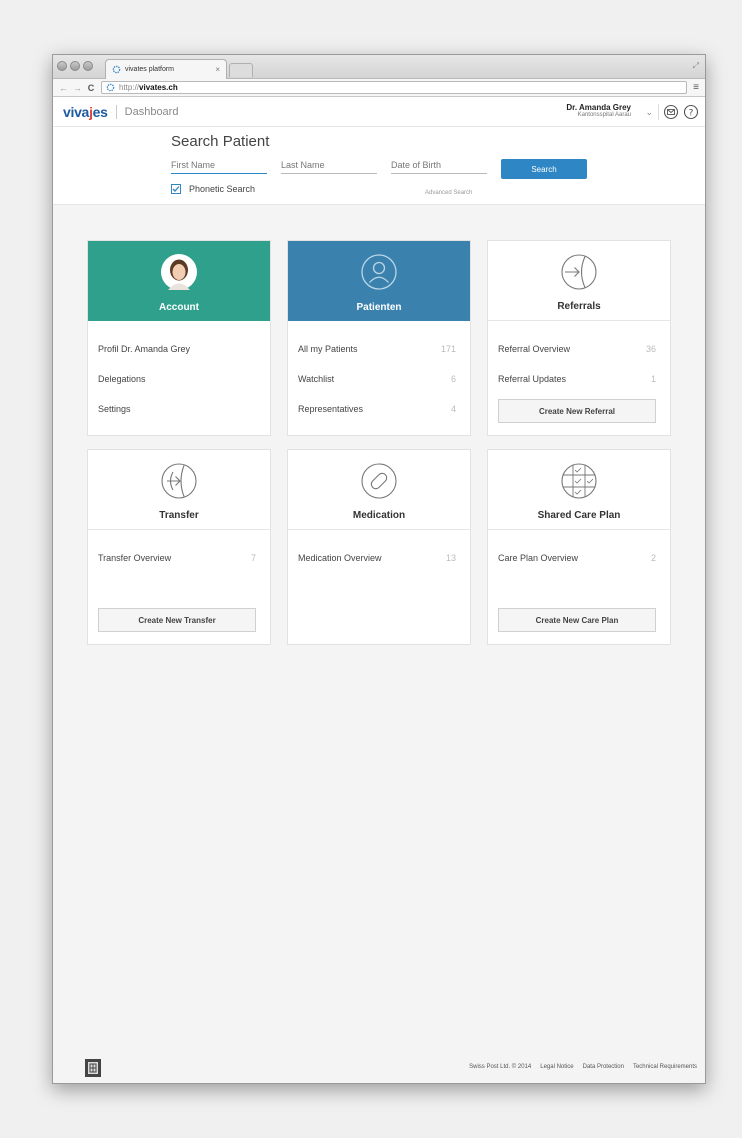  I want to click on last-name-input: Last Name, so click(329, 166).